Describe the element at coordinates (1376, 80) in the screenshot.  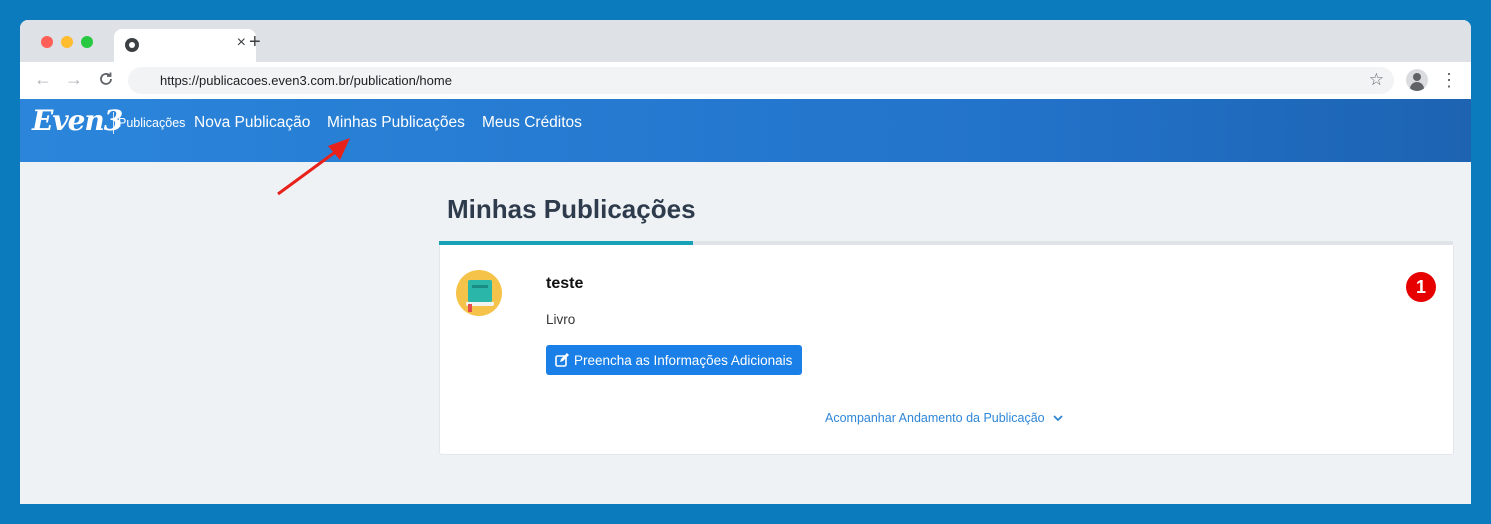
I see `star-icon: ☆` at that location.